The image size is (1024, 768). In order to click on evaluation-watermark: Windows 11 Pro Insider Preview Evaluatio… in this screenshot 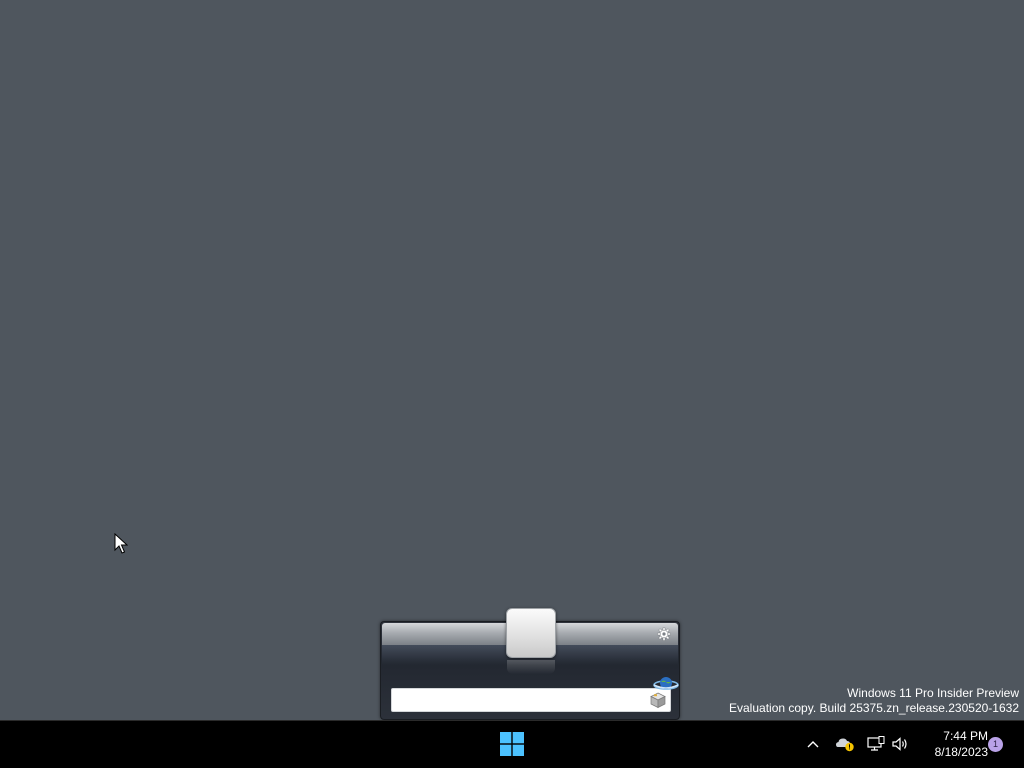, I will do `click(819, 701)`.